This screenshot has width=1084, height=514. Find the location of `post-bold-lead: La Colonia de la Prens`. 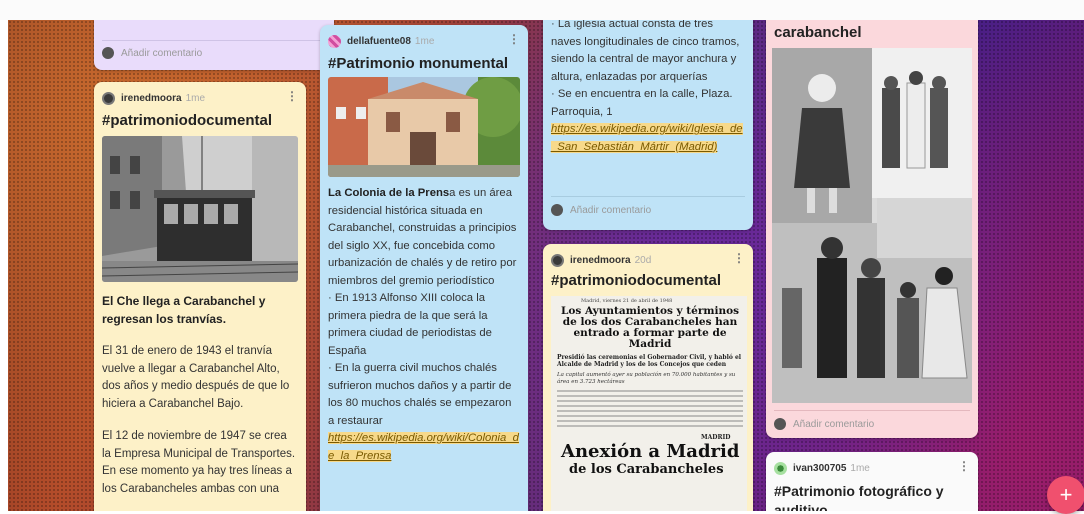

post-bold-lead: La Colonia de la Prens is located at coordinates (389, 193).